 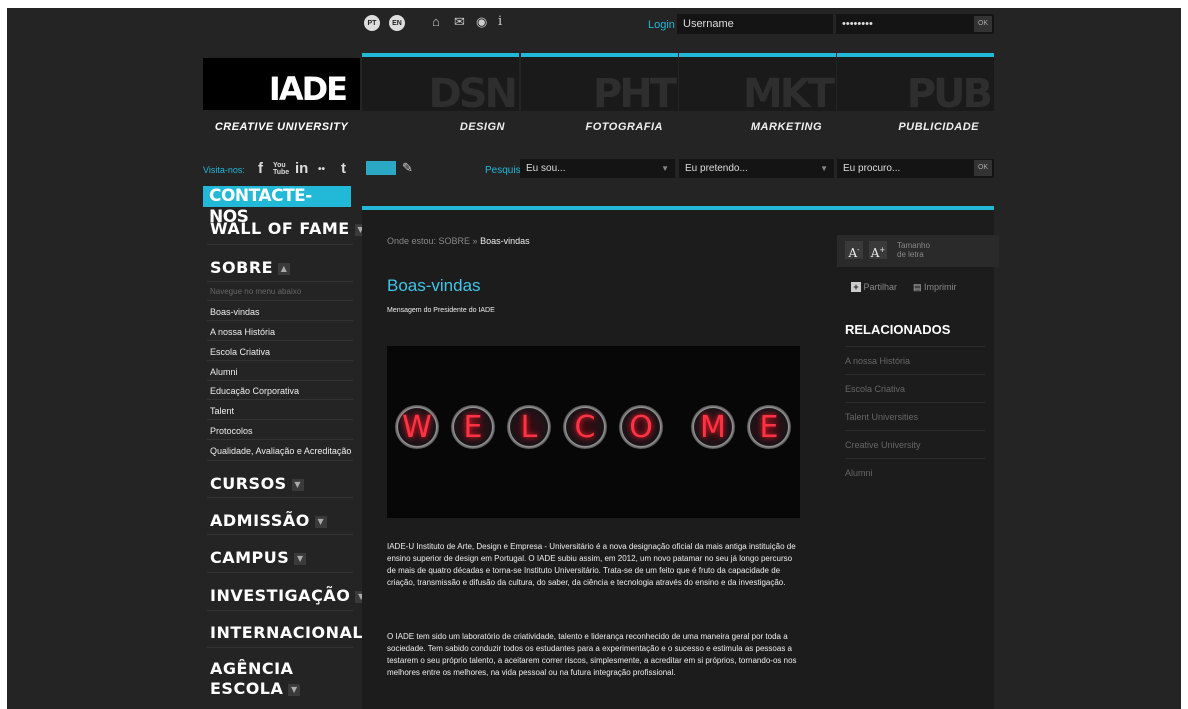 What do you see at coordinates (481, 22) in the screenshot?
I see `chat-icon: ◉` at bounding box center [481, 22].